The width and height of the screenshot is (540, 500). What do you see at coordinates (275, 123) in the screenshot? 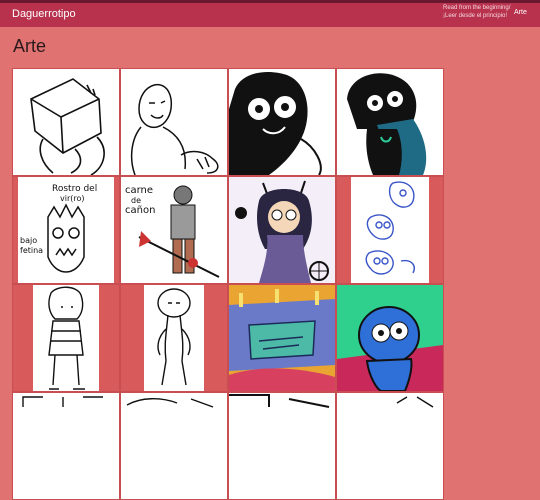
I see `dark-hair-girl-artwork` at bounding box center [275, 123].